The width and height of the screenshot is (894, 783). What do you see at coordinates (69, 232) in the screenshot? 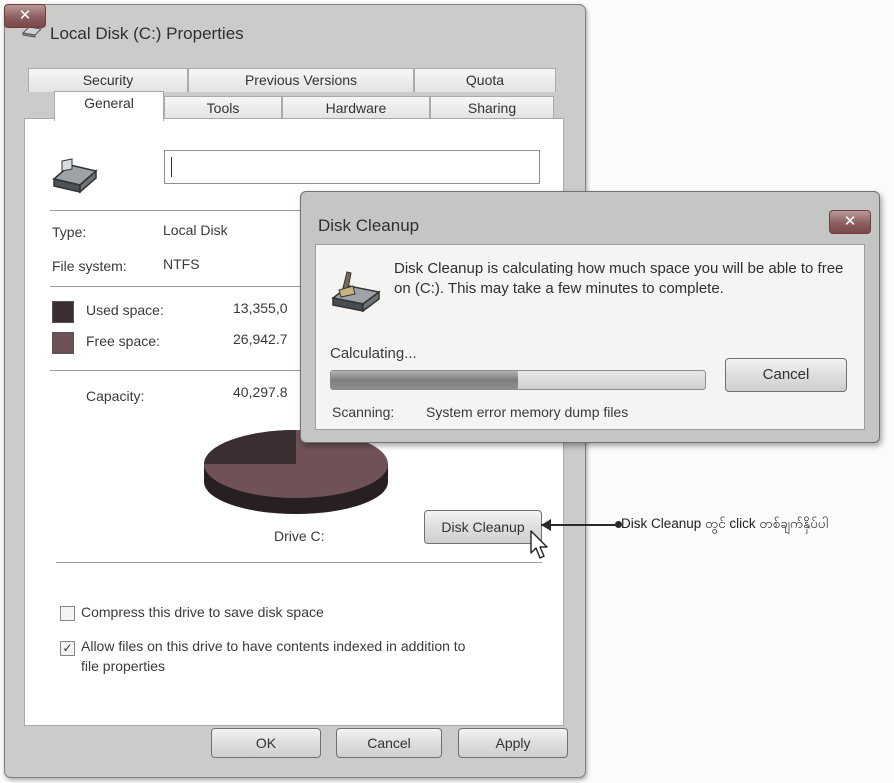
I see `type-label: Type:` at bounding box center [69, 232].